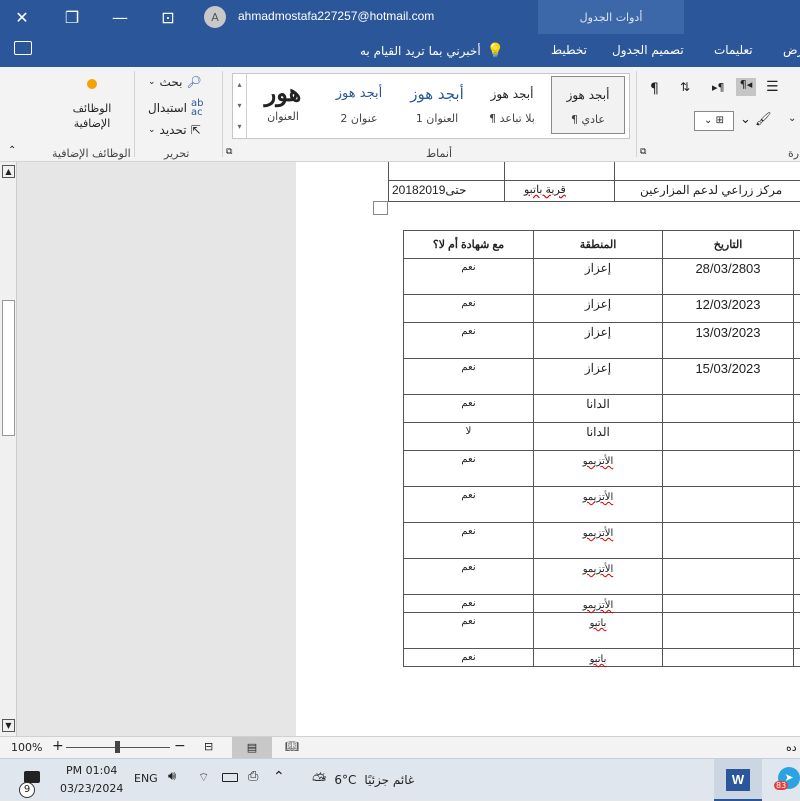  I want to click on header-date: التاريخ, so click(728, 245).